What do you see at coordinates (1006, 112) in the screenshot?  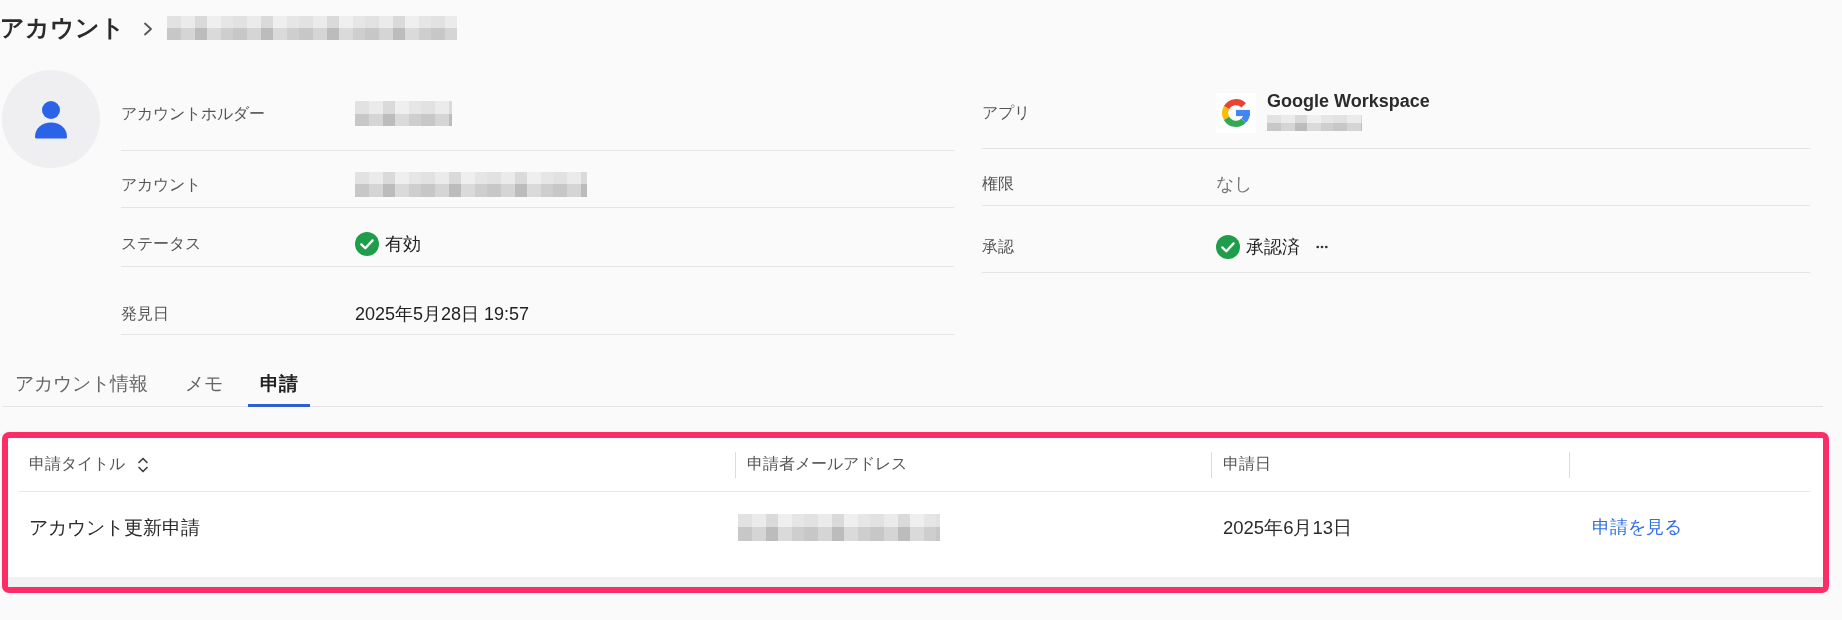 I see `field-label: アプリ` at bounding box center [1006, 112].